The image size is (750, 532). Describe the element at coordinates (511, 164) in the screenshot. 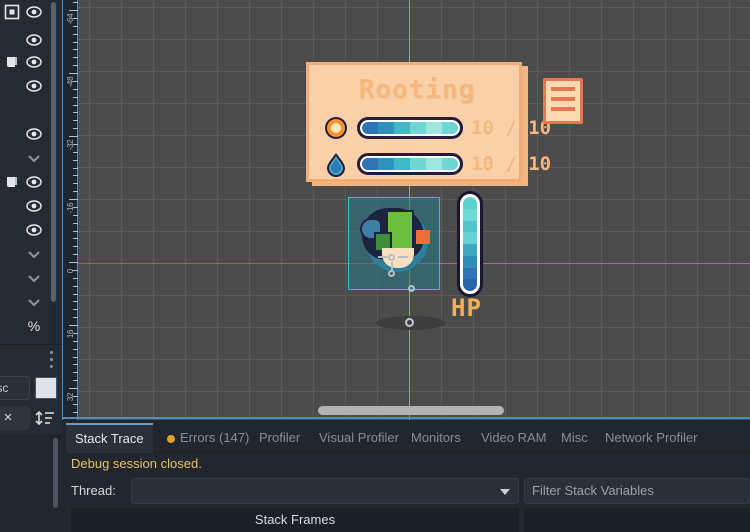

I see `water-value: 10 / 10` at that location.